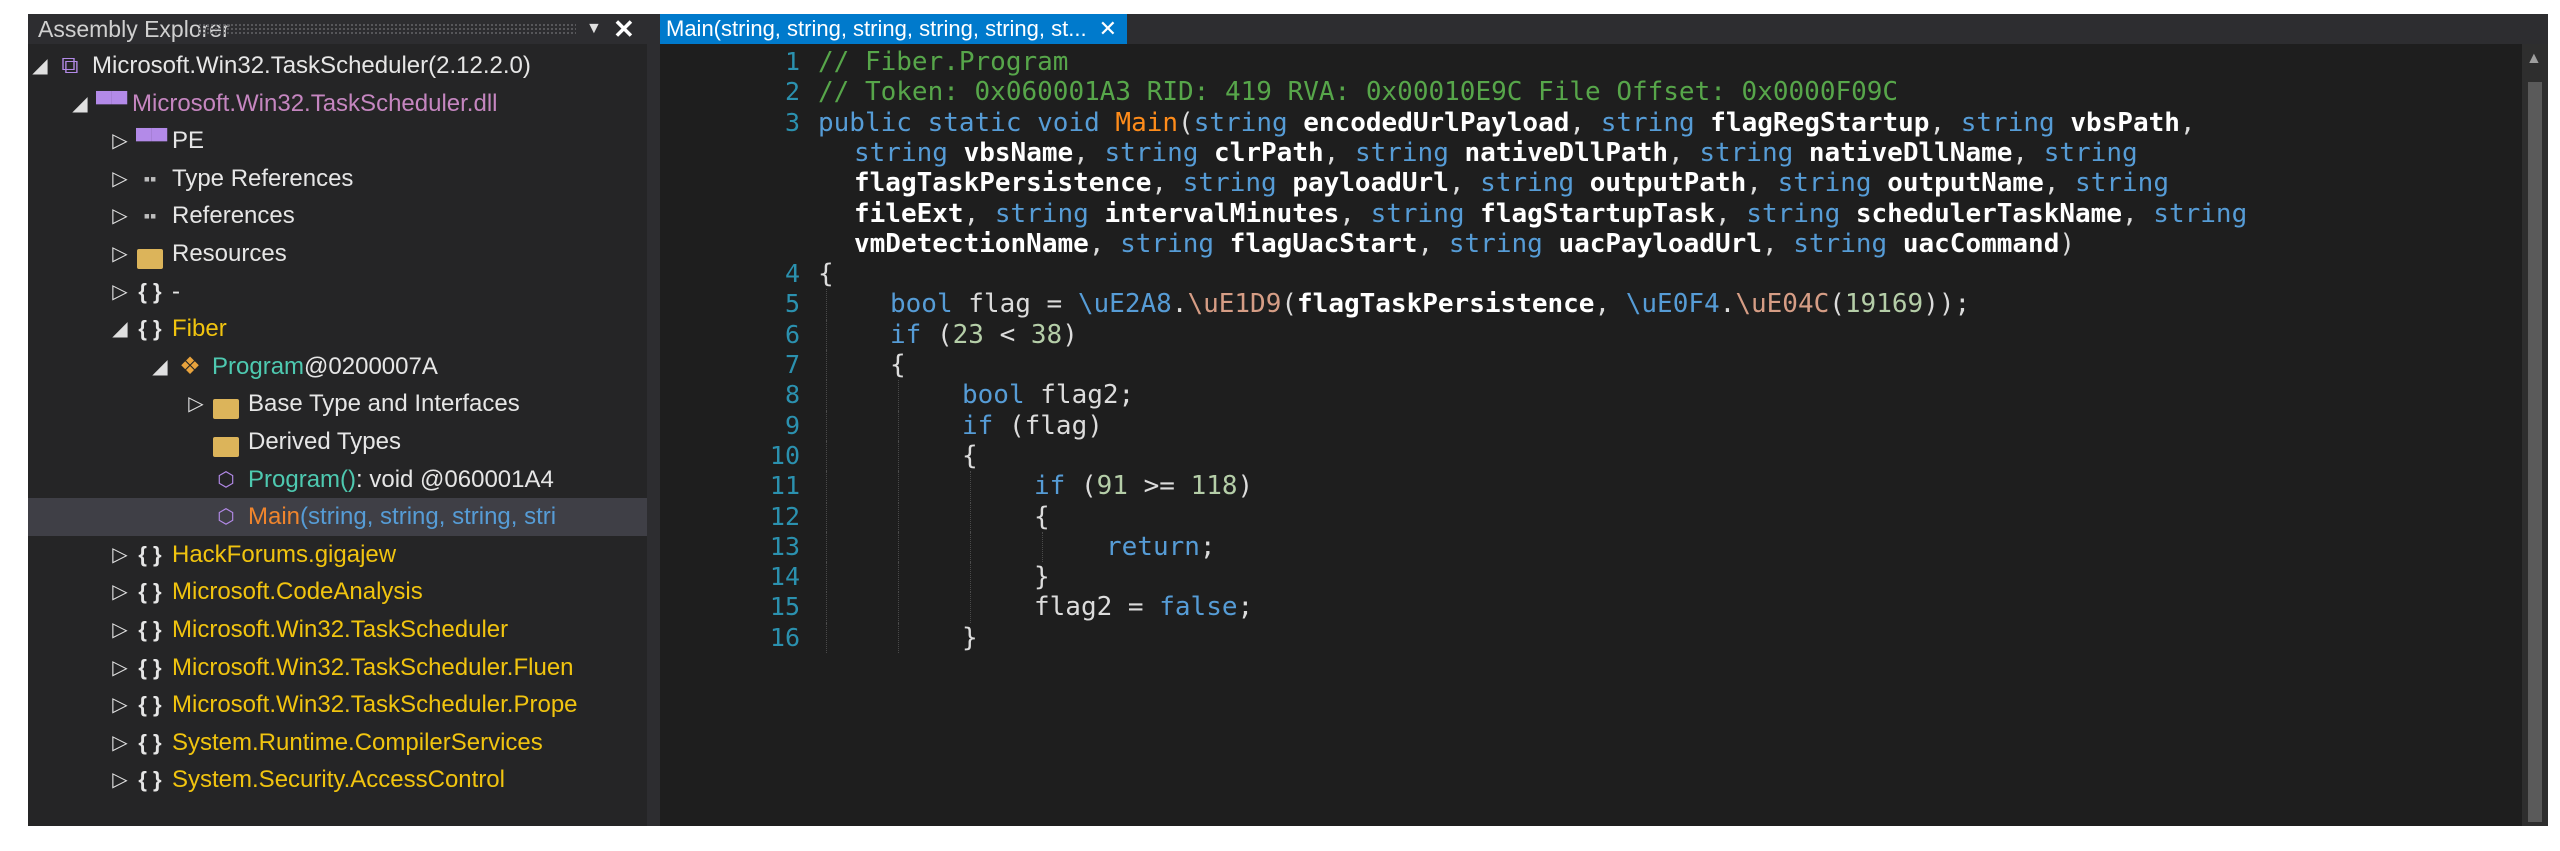  I want to click on tree-node: ▷ ▀▀ PE, so click(337, 141).